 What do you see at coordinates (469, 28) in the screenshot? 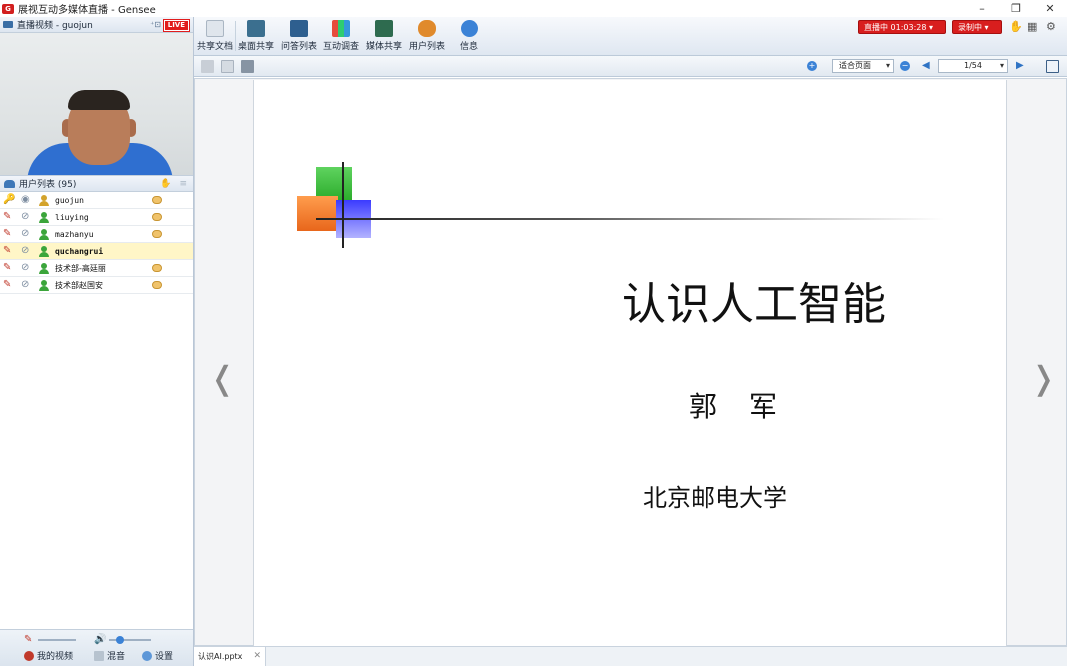
I see `info-icon` at bounding box center [469, 28].